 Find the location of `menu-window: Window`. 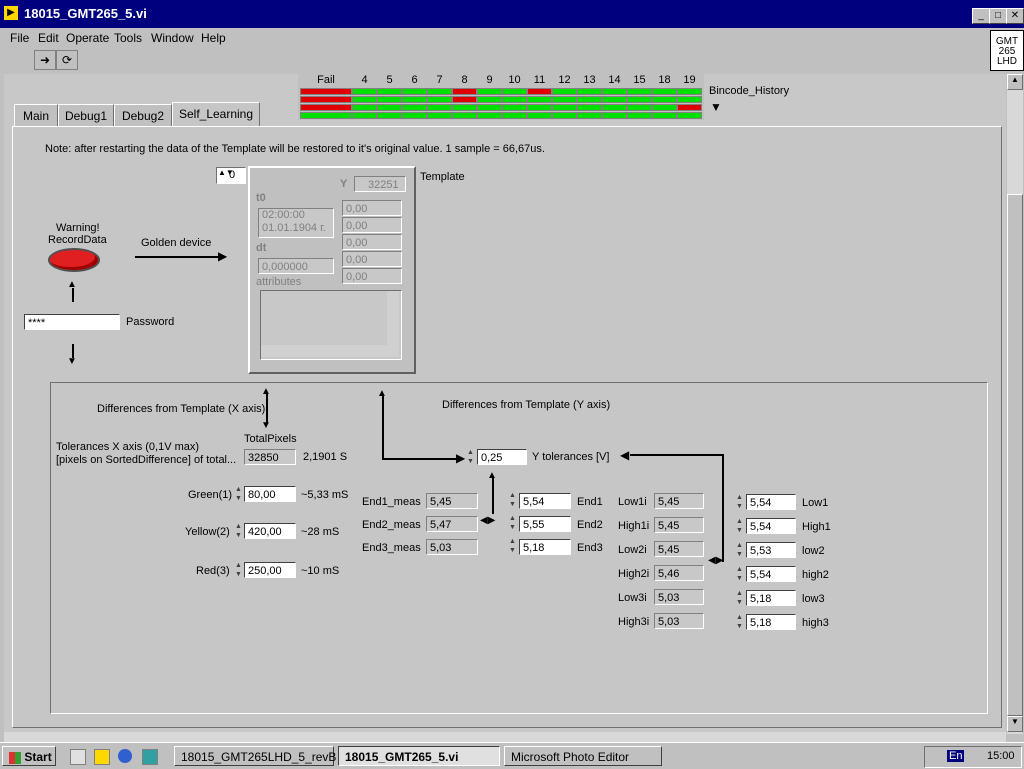

menu-window: Window is located at coordinates (172, 38).